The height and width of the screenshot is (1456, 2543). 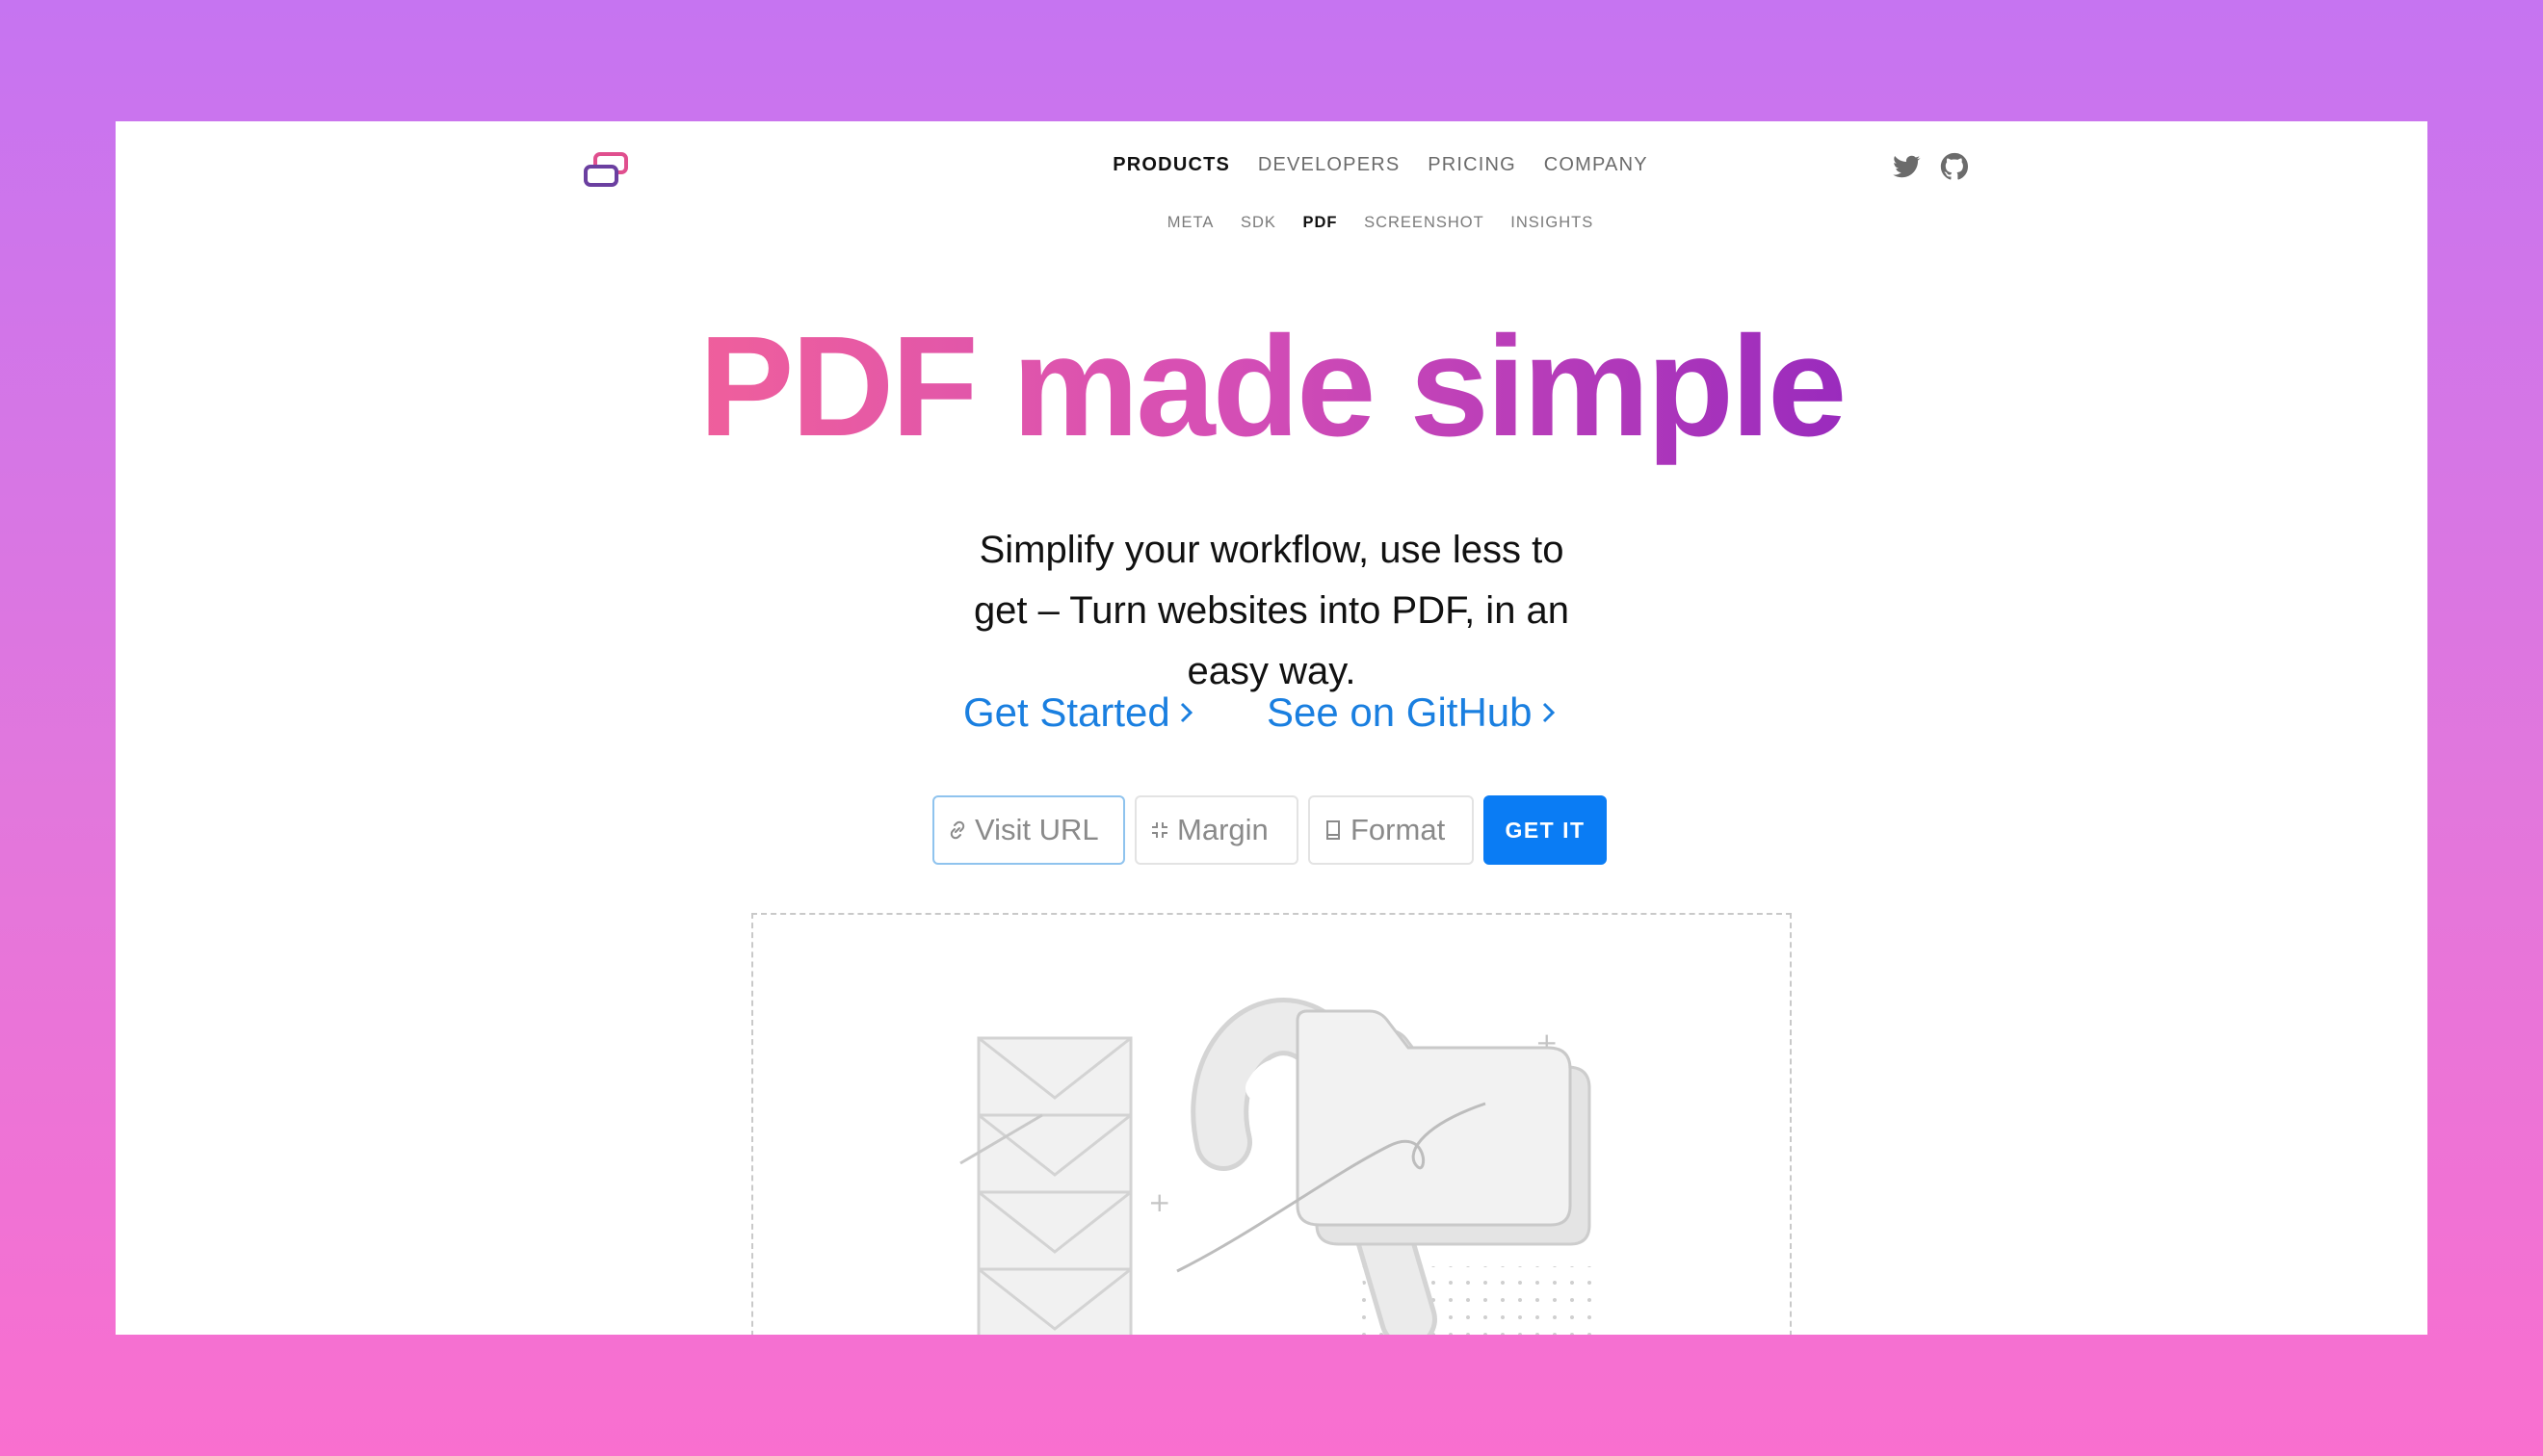 I want to click on sub-nav: META SDK PDF SCREENSHOT INSIGHTS, so click(x=1380, y=223).